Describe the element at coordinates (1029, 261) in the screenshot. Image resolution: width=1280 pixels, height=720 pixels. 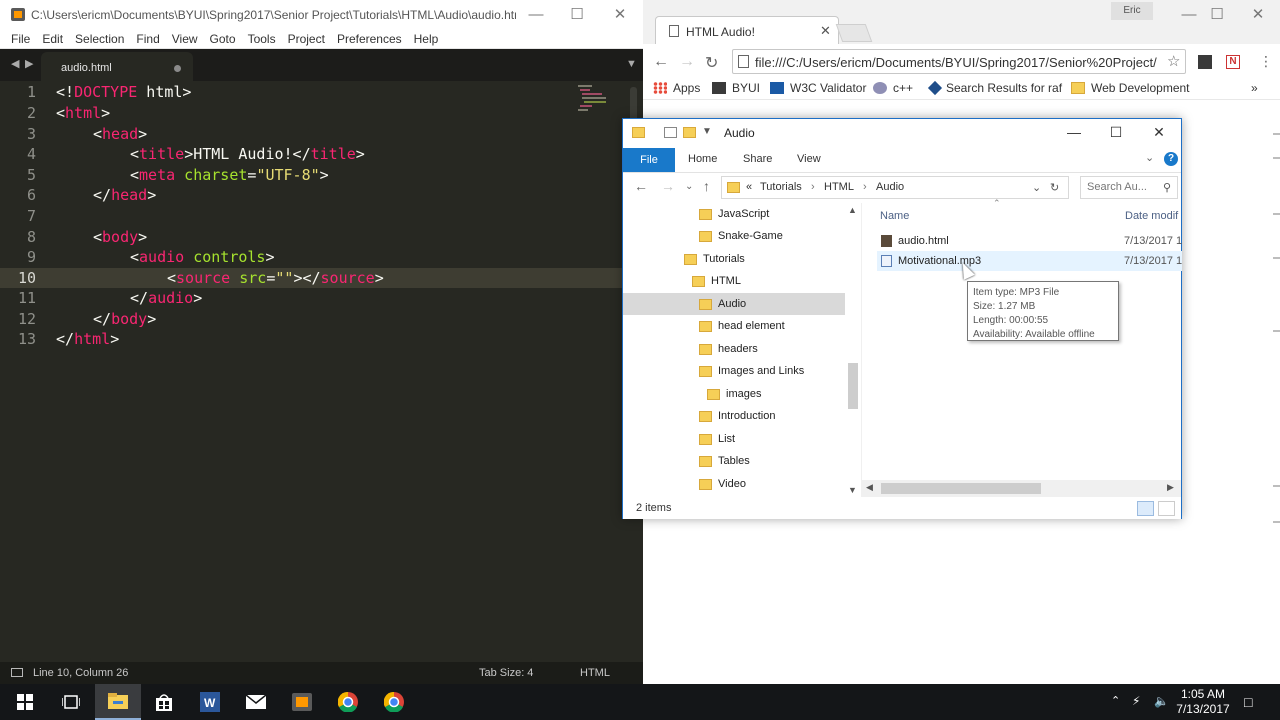
I see `file-row-motivational-mp3: Motivational.mp3 7/13/2017 1` at that location.